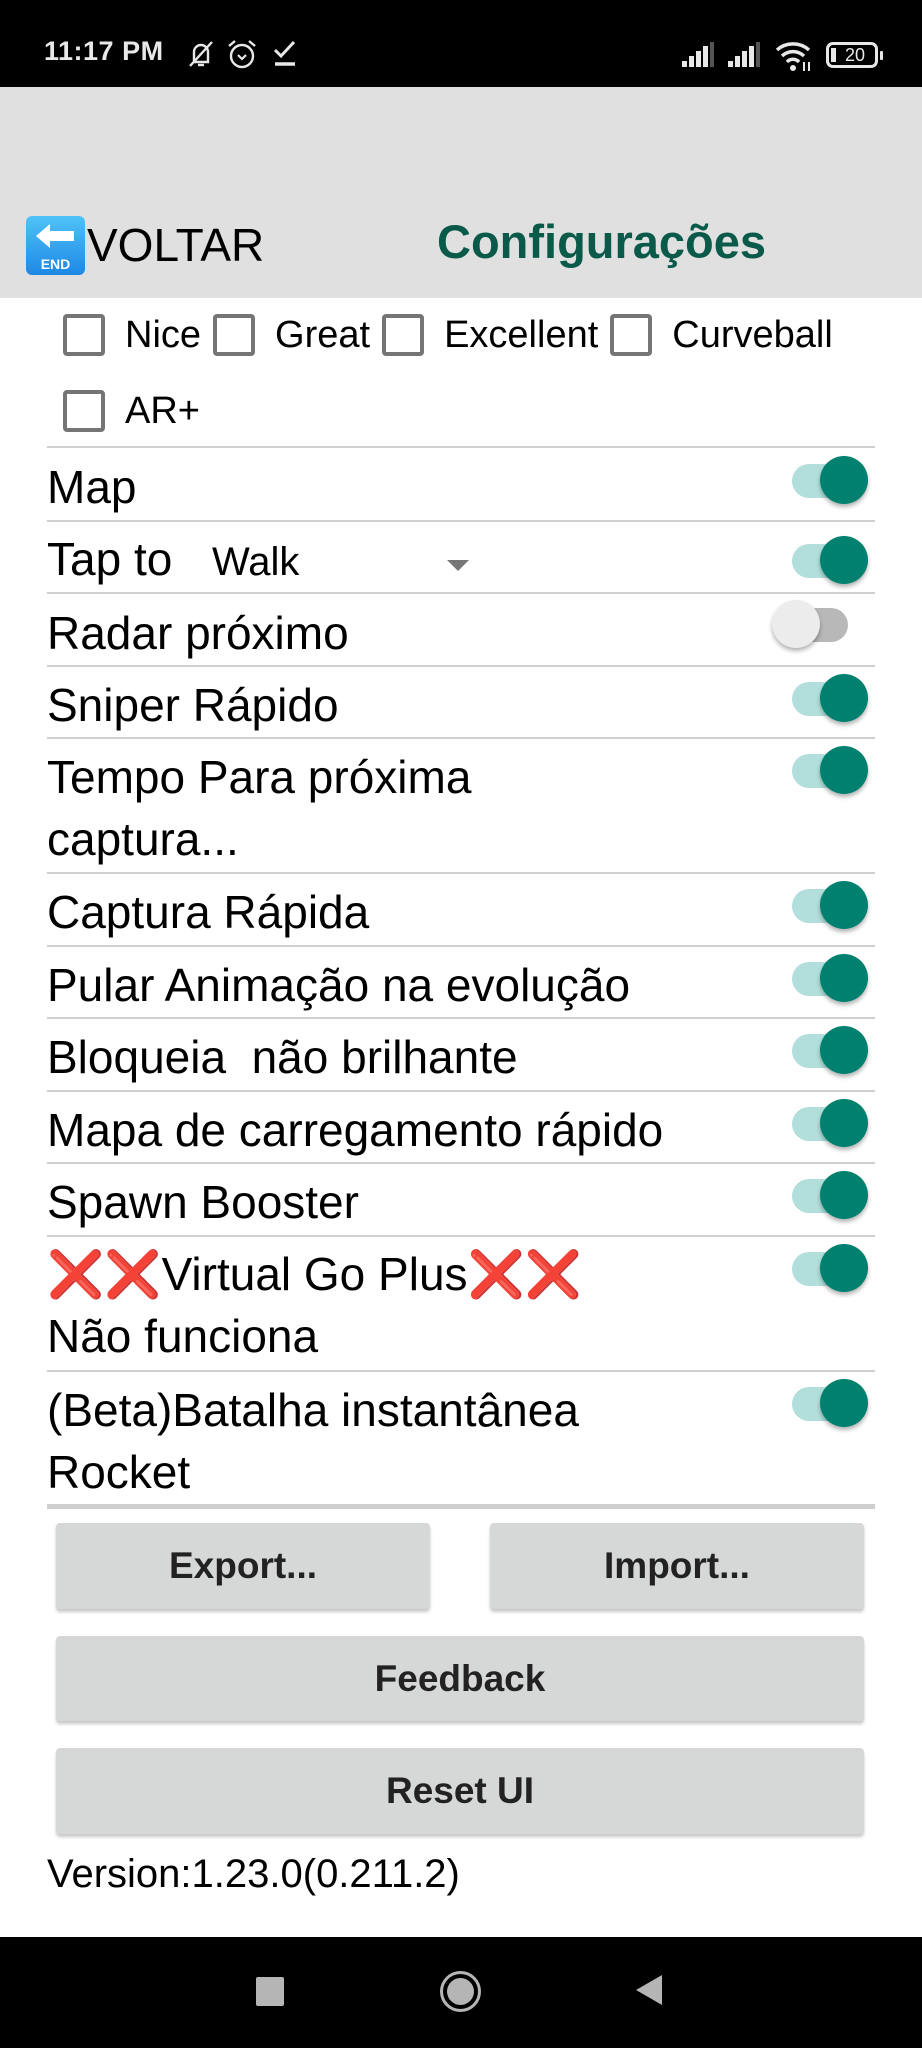 The height and width of the screenshot is (2048, 922). Describe the element at coordinates (830, 906) in the screenshot. I see `toggle-captura-rapida` at that location.